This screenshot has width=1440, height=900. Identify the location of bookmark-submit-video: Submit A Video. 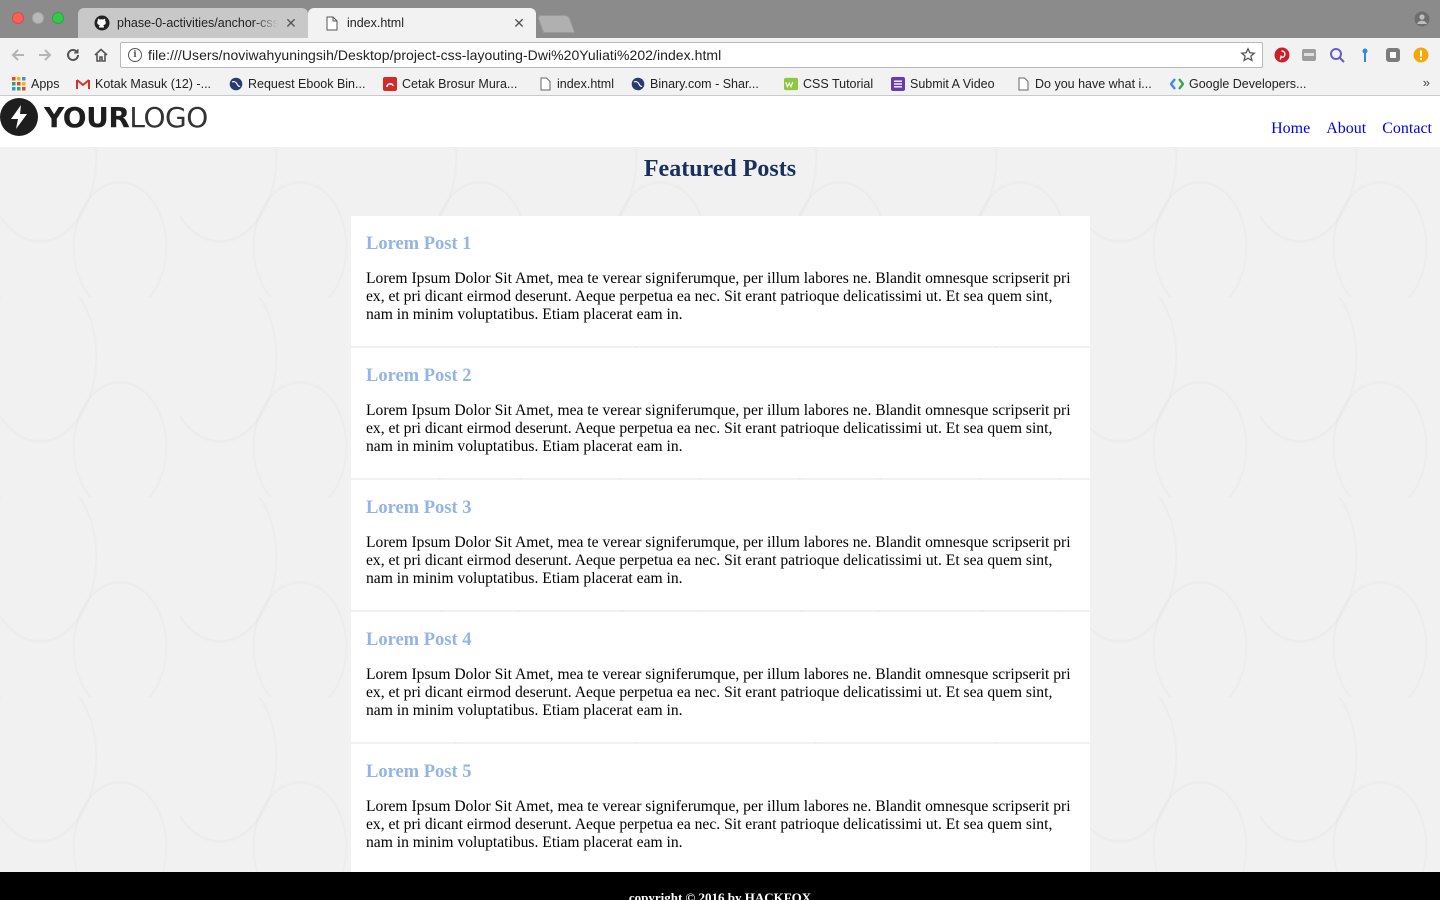
(943, 84).